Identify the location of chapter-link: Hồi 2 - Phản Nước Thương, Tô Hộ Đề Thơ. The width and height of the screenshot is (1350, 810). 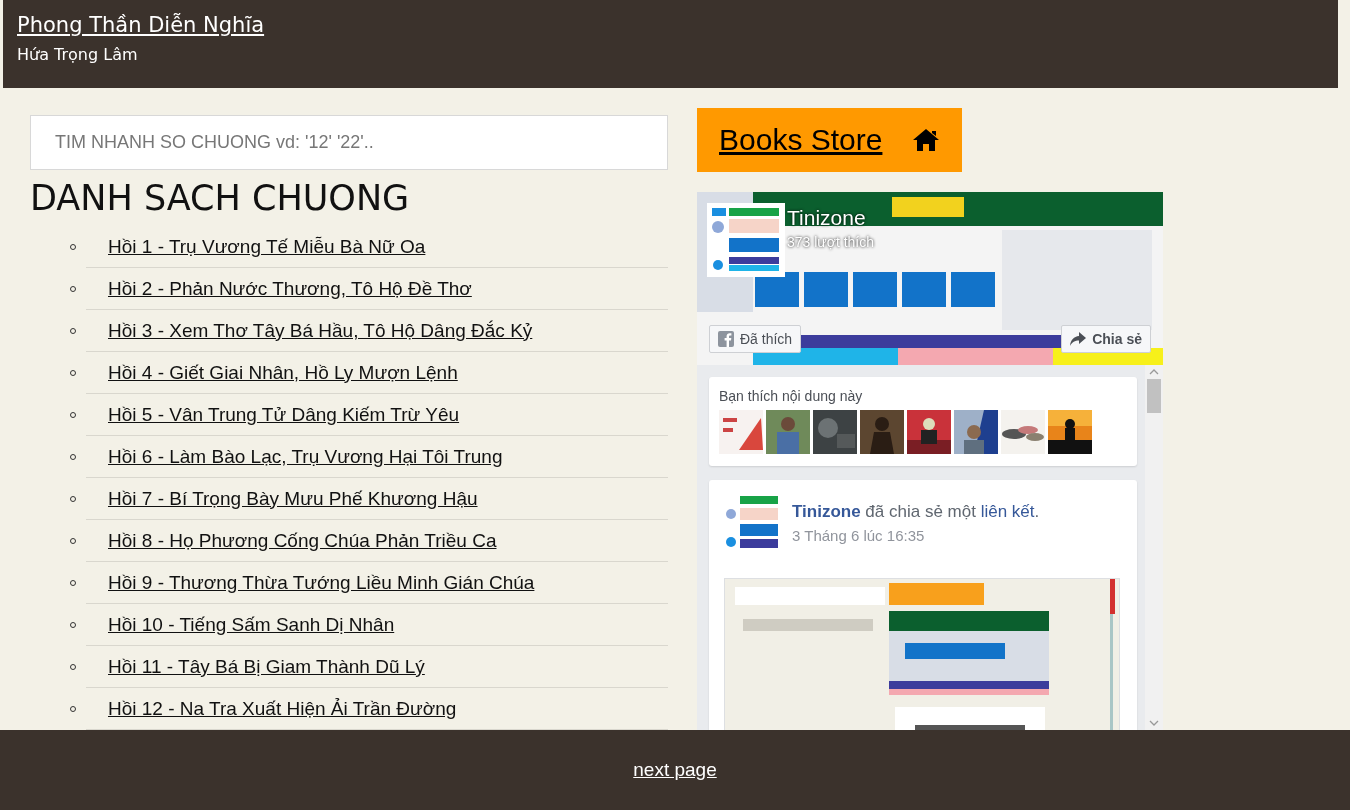
(290, 288).